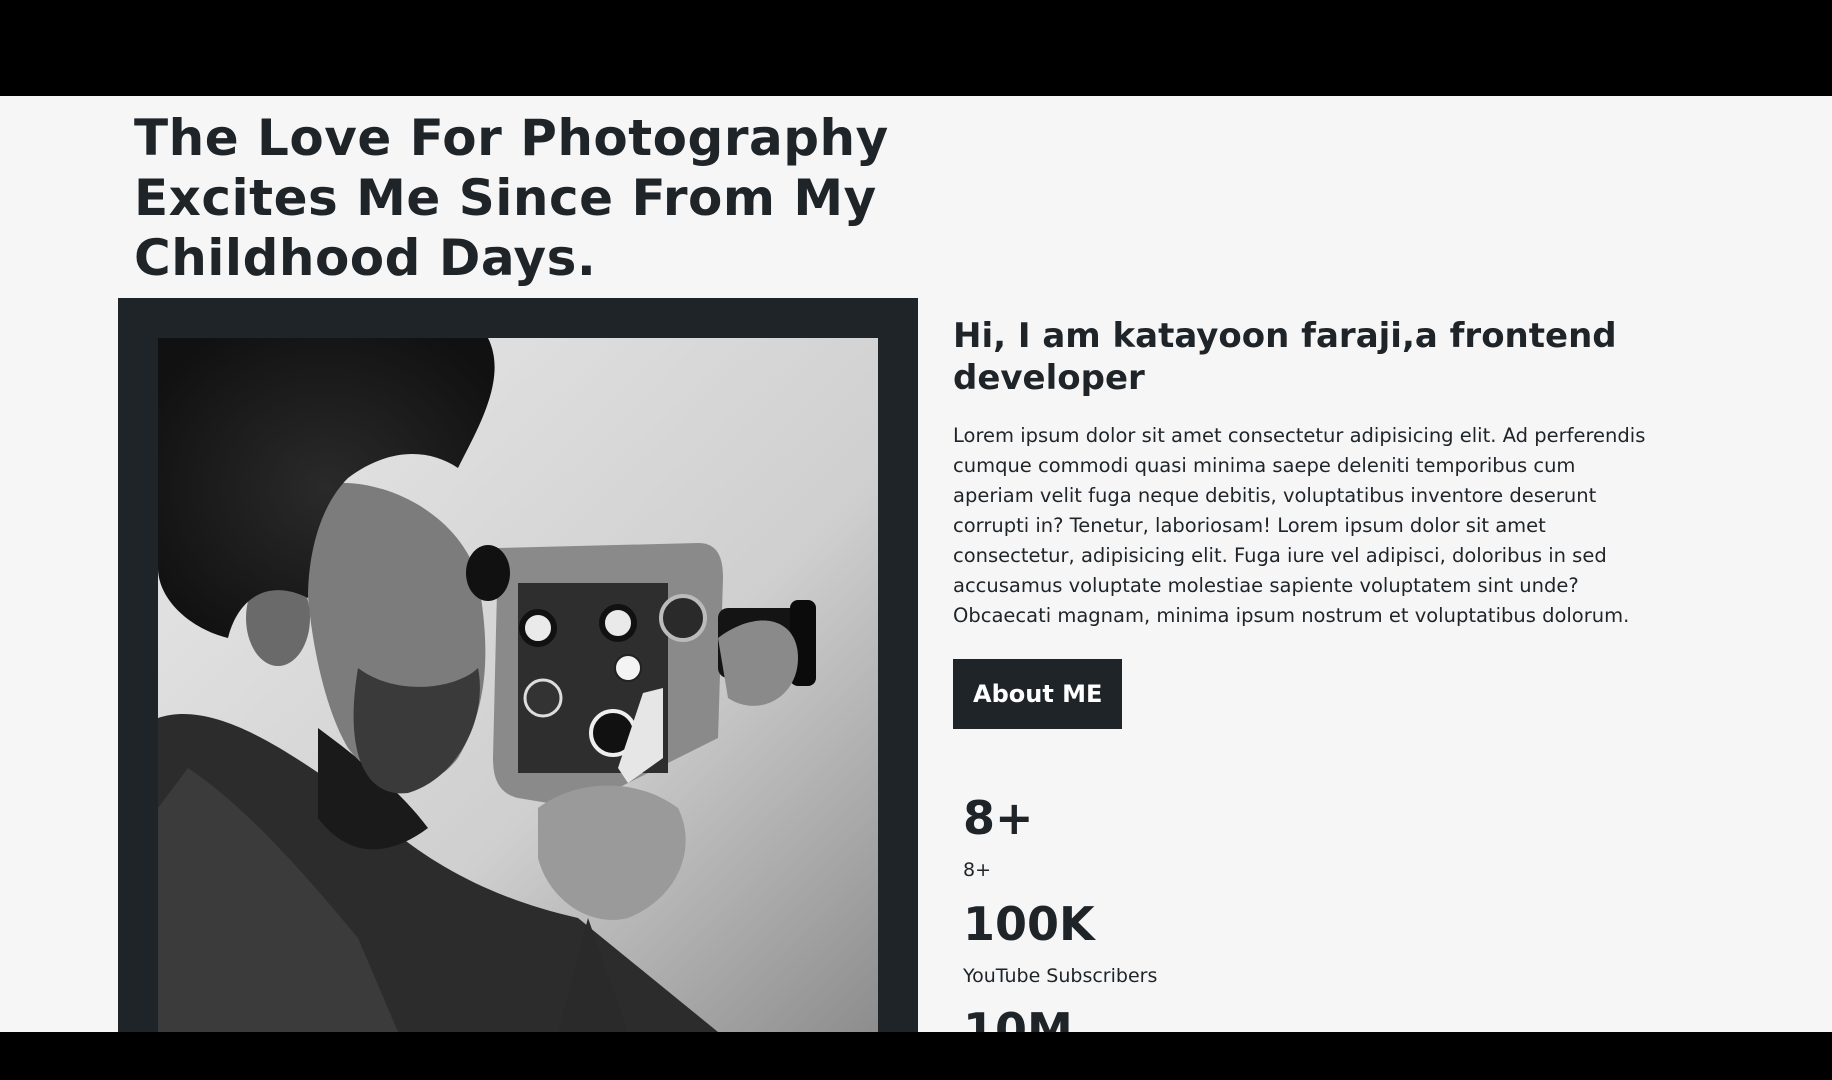 This screenshot has width=1832, height=1080. What do you see at coordinates (977, 870) in the screenshot?
I see `stat-label: 8+` at bounding box center [977, 870].